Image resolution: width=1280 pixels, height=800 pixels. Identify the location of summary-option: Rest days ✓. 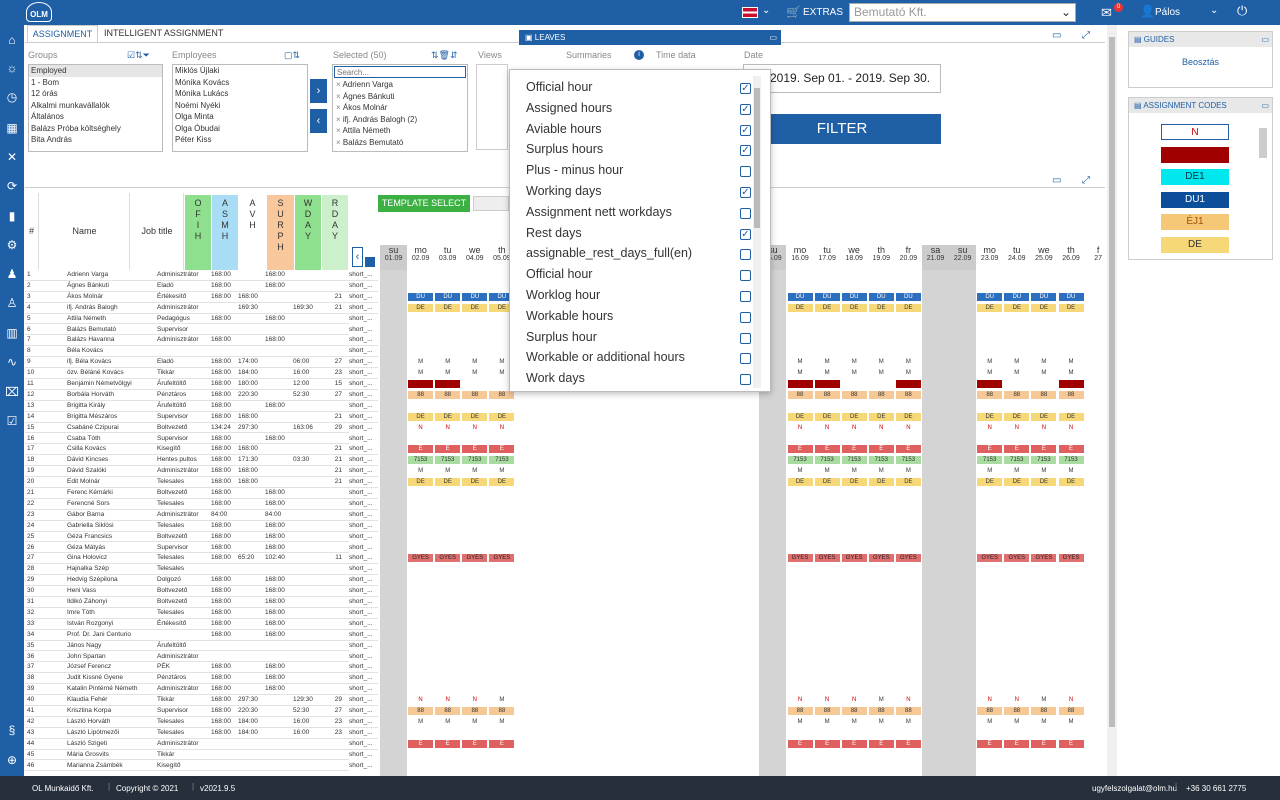
(638, 236).